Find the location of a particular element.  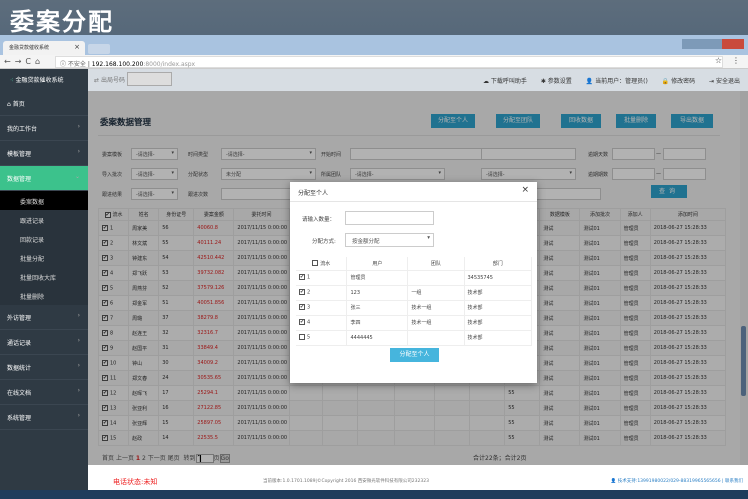

current-user: 👤 当前用户：管理员() is located at coordinates (616, 81).